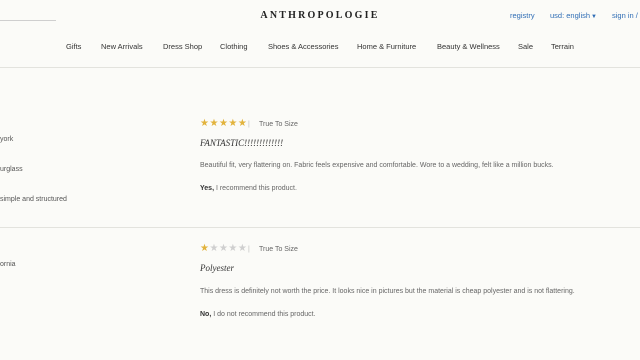 This screenshot has height=360, width=640. Describe the element at coordinates (263, 314) in the screenshot. I see `recommendation-text: I do not recommend this product.` at that location.